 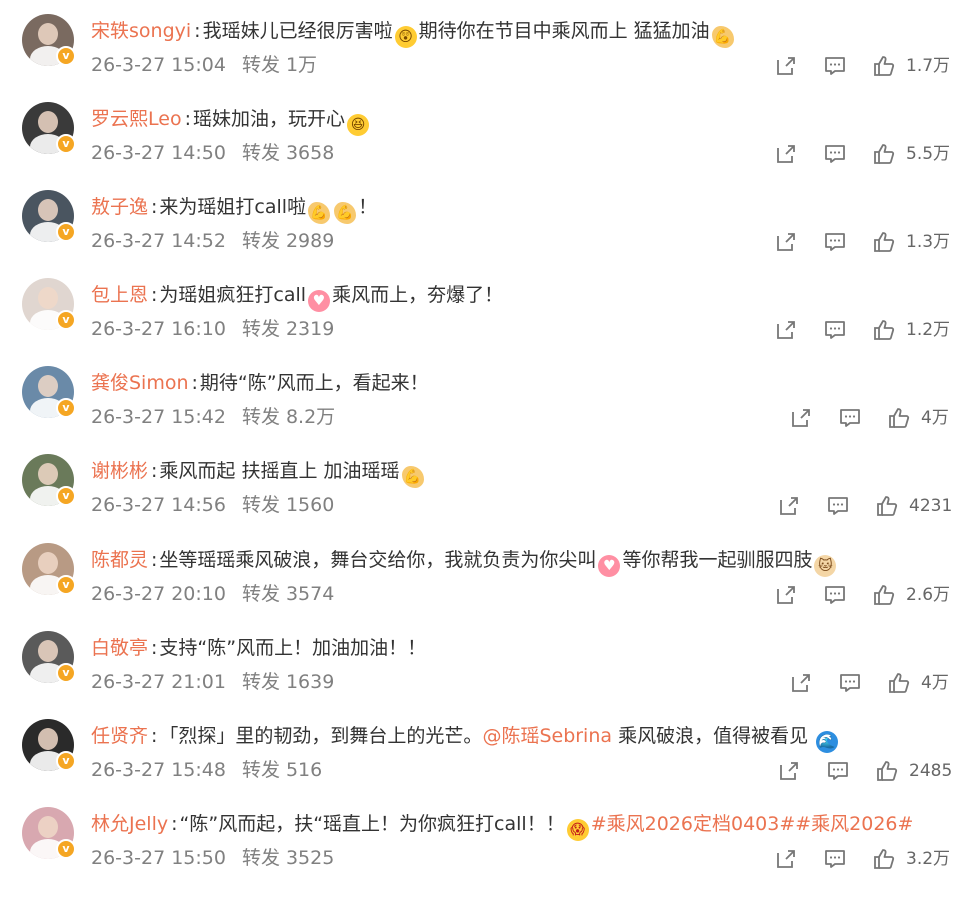 I want to click on comment-text-line: 龚俊Simon: 期待“陈”风而上，看起来！, so click(x=260, y=383).